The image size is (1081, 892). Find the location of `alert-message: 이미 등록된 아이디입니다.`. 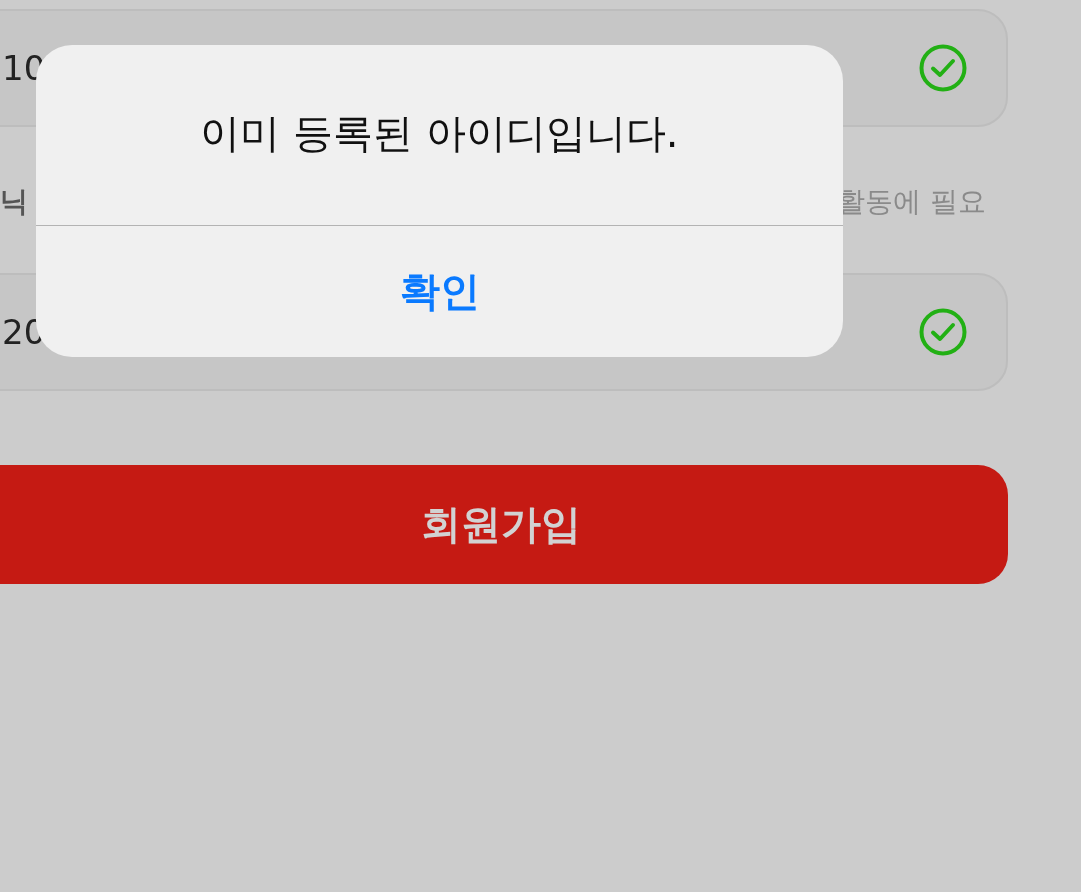

alert-message: 이미 등록된 아이디입니다. is located at coordinates (439, 133).